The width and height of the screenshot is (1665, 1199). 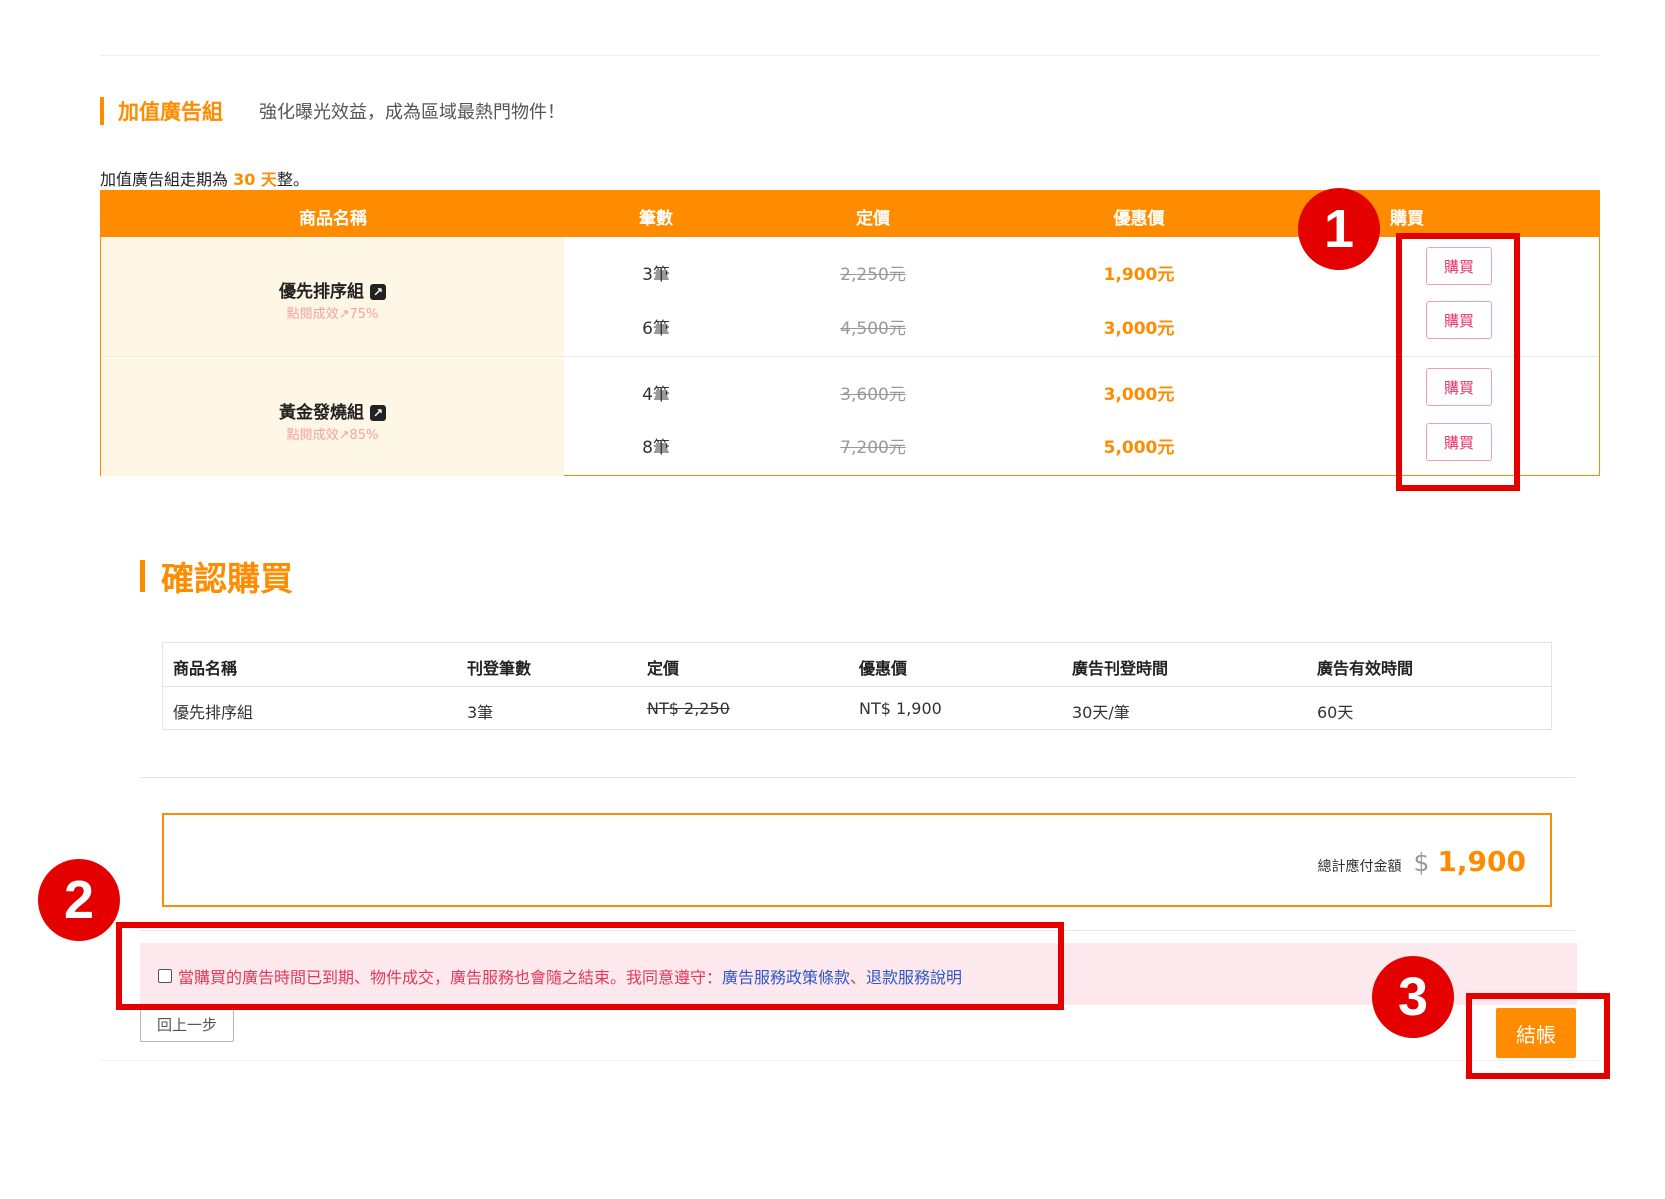 I want to click on order-cell-name: 優先排序組, so click(x=213, y=712).